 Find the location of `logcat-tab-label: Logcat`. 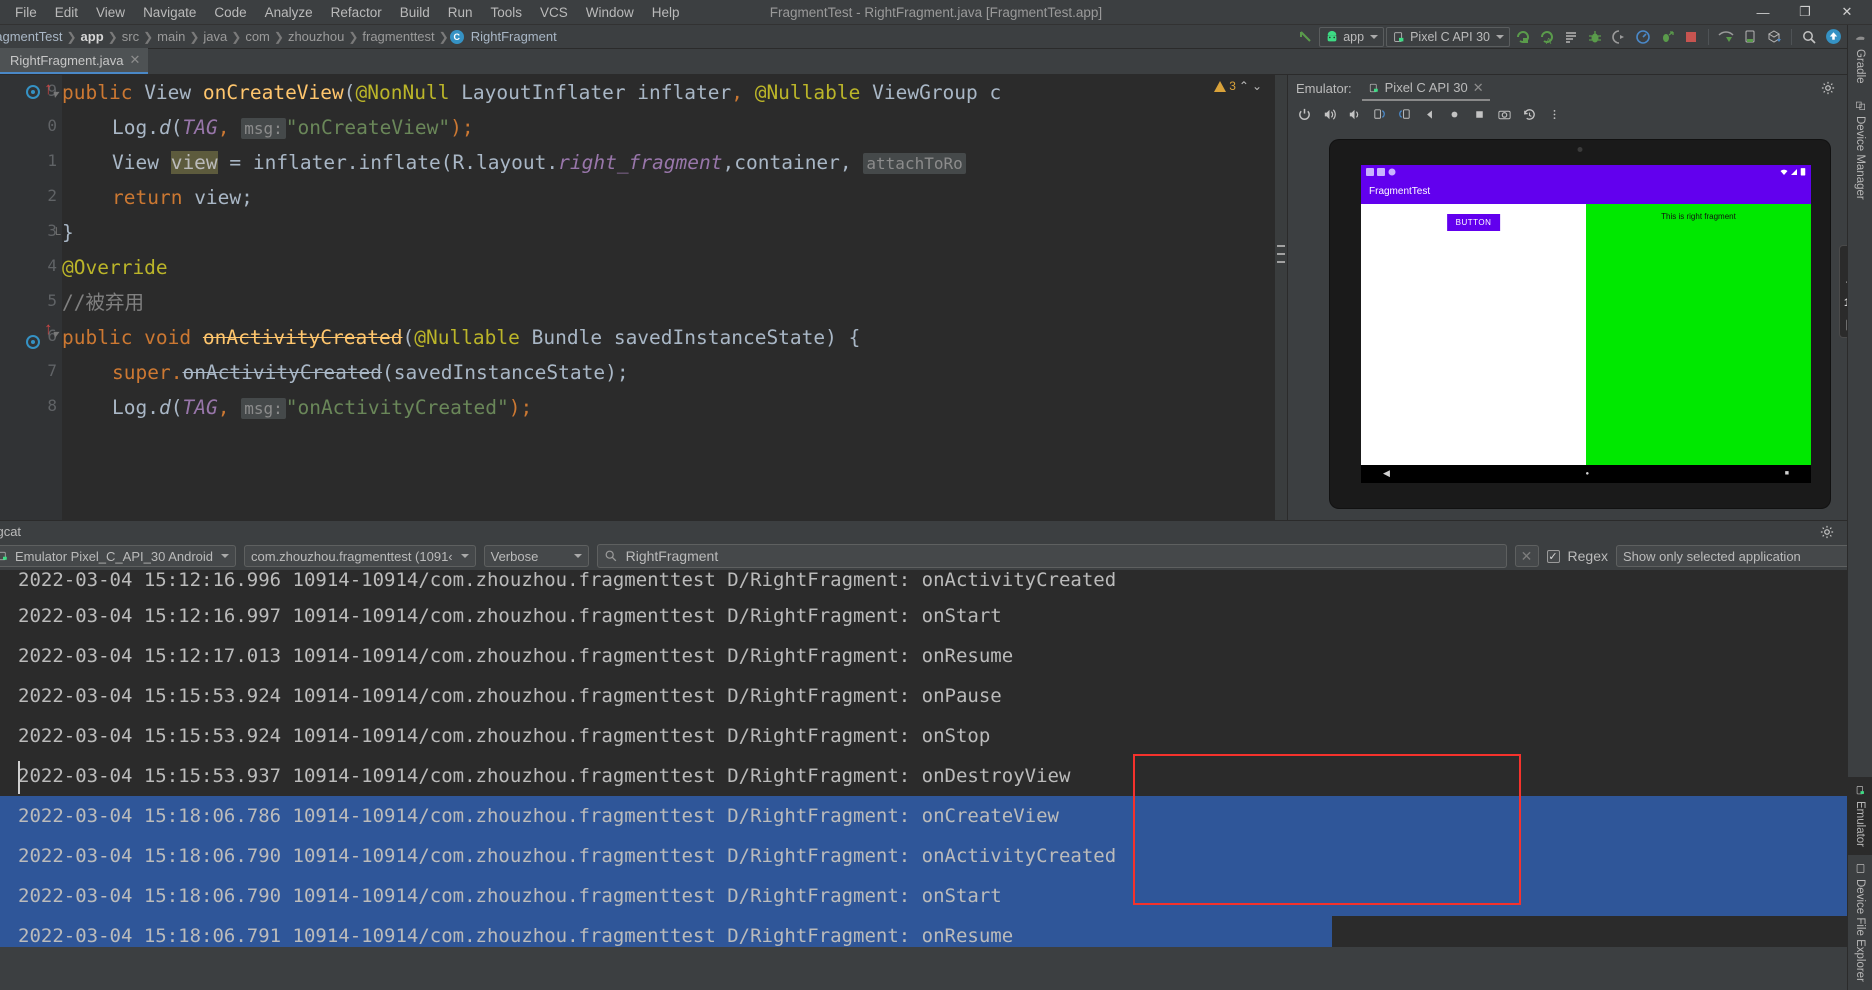

logcat-tab-label: Logcat is located at coordinates (10, 531).